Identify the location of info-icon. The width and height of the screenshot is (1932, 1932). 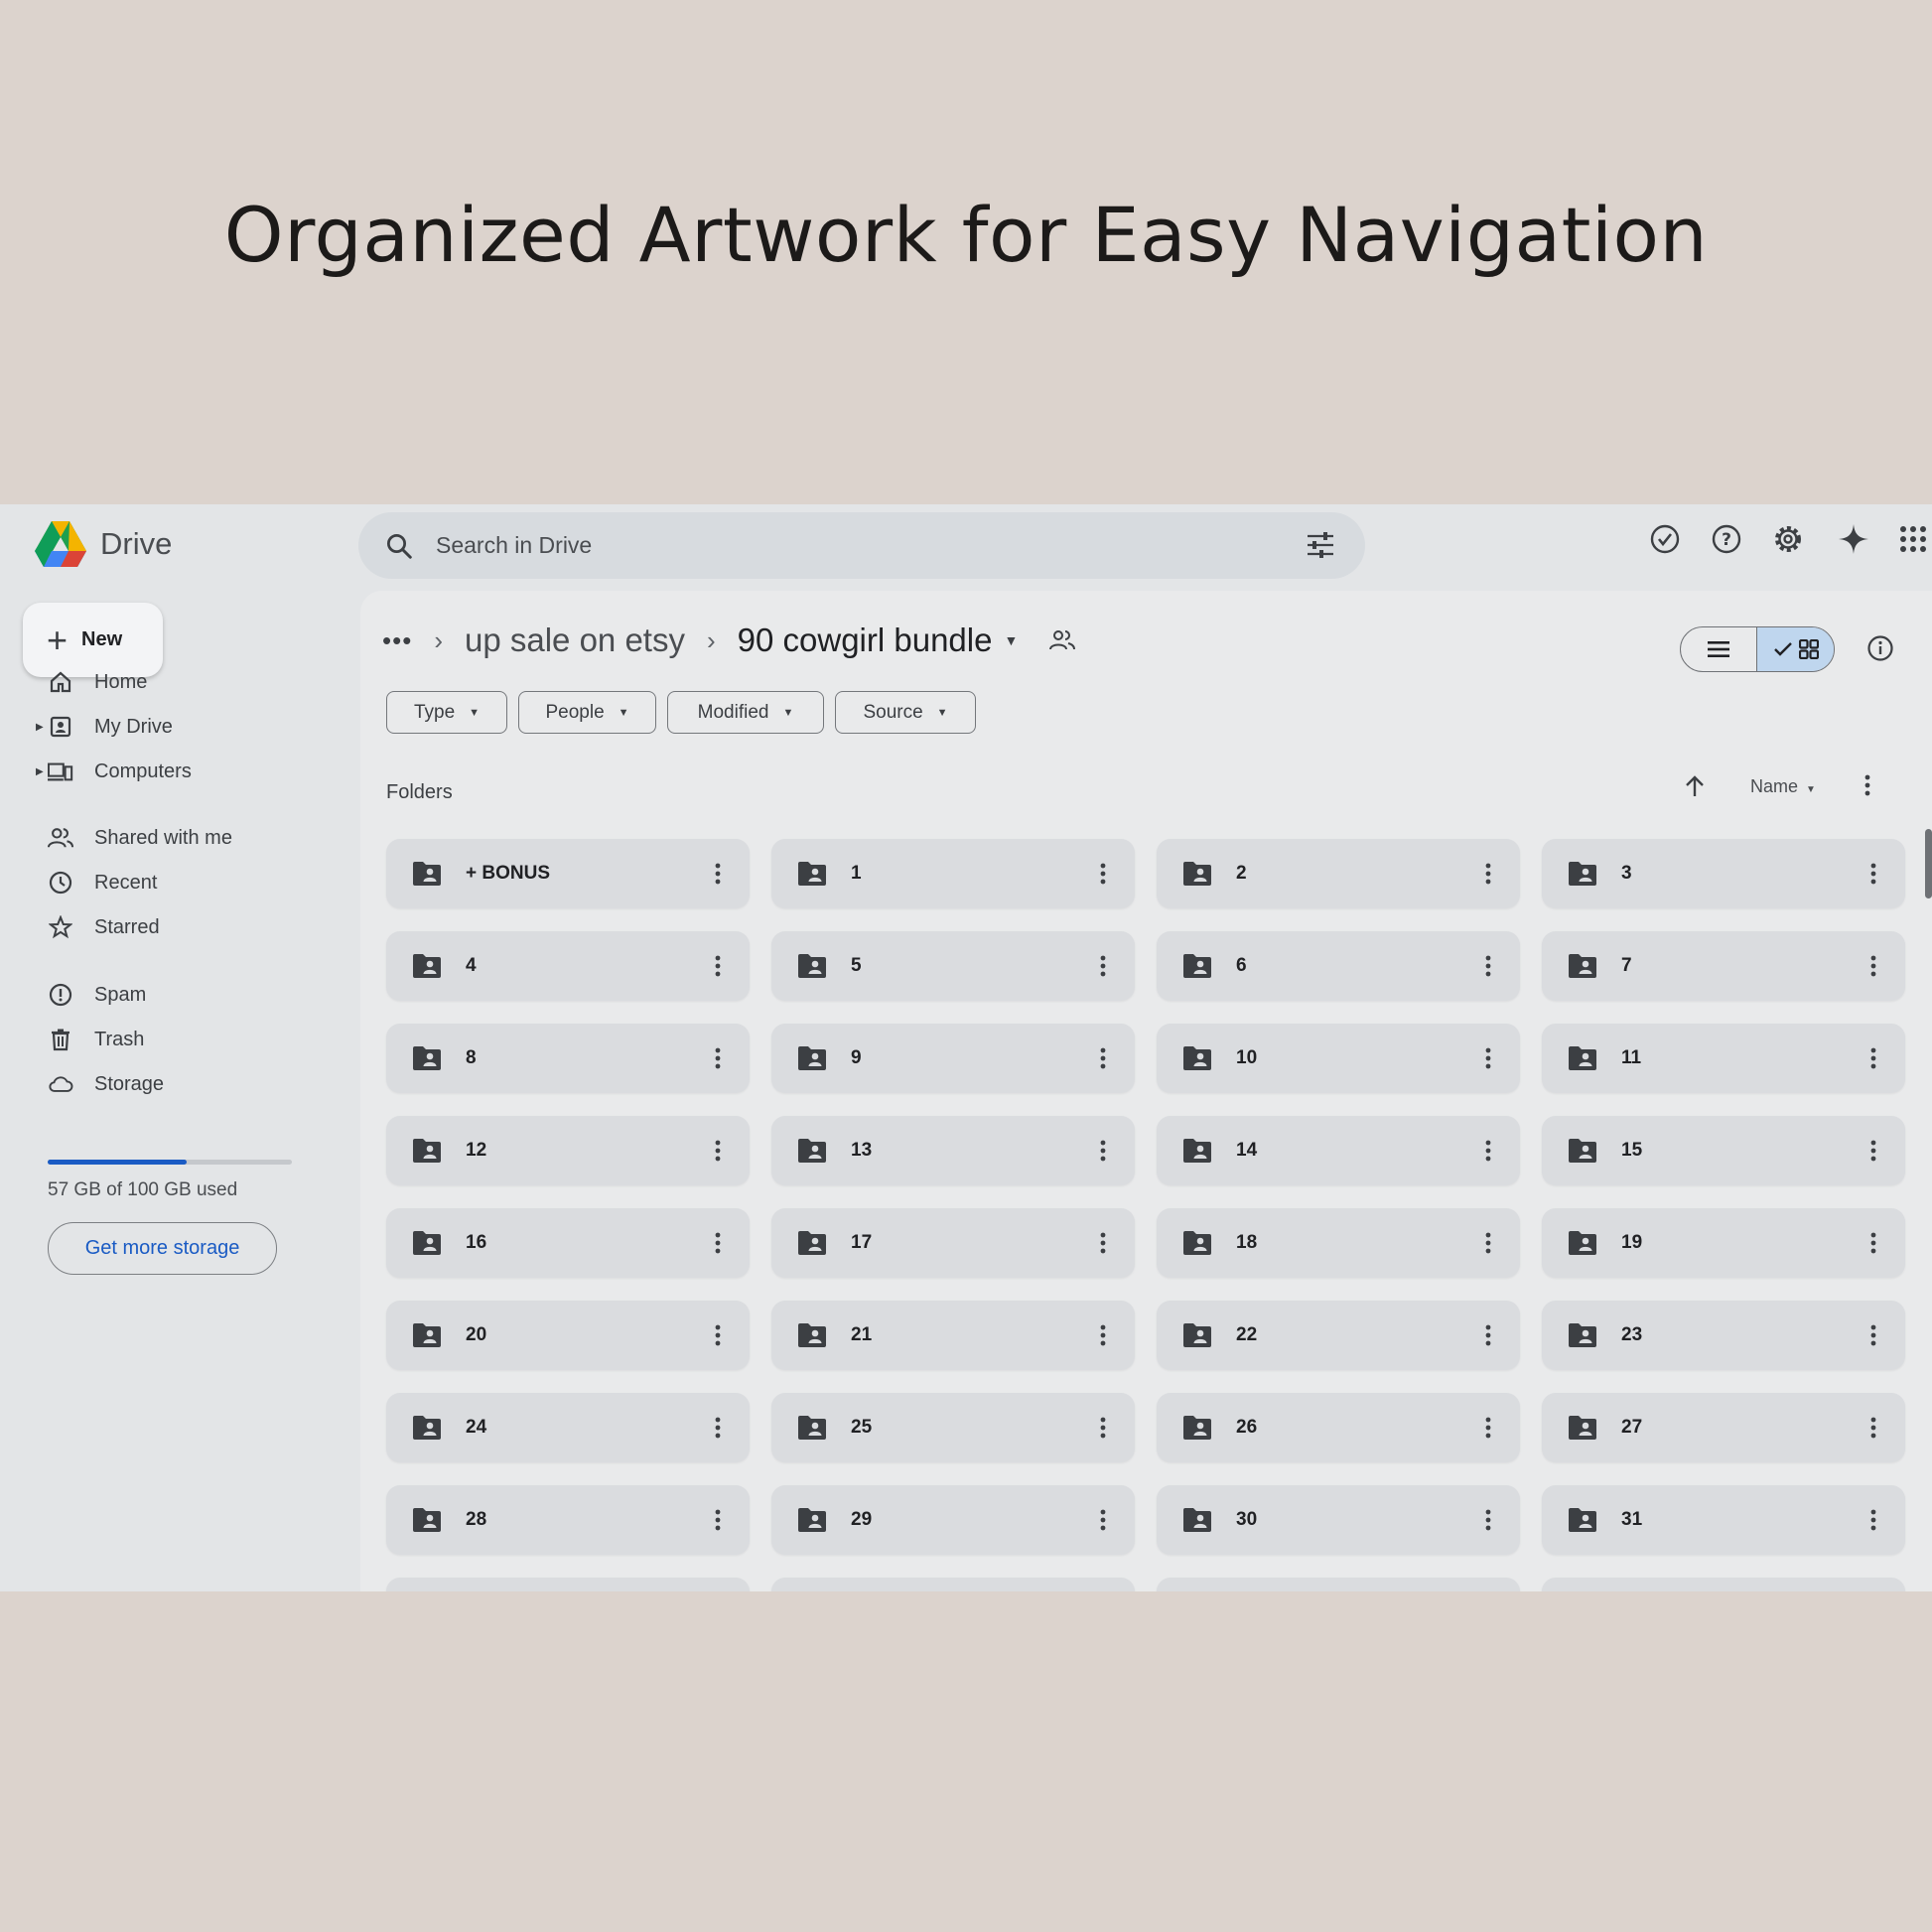
(1880, 648).